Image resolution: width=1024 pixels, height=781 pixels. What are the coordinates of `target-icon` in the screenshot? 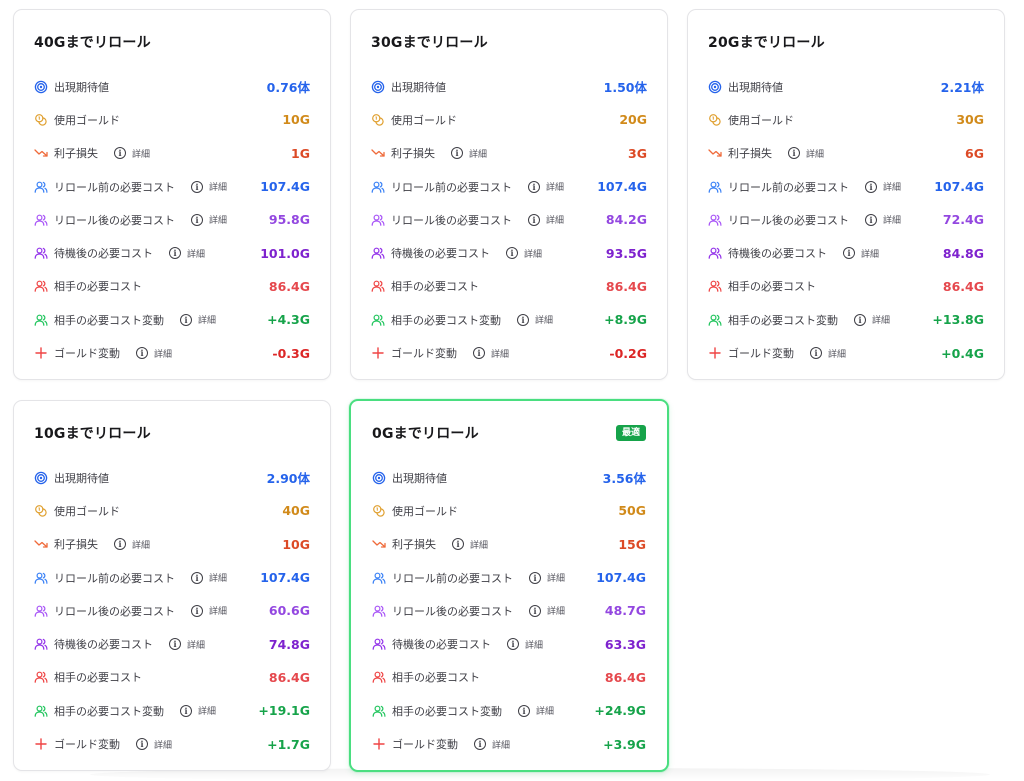 It's located at (715, 87).